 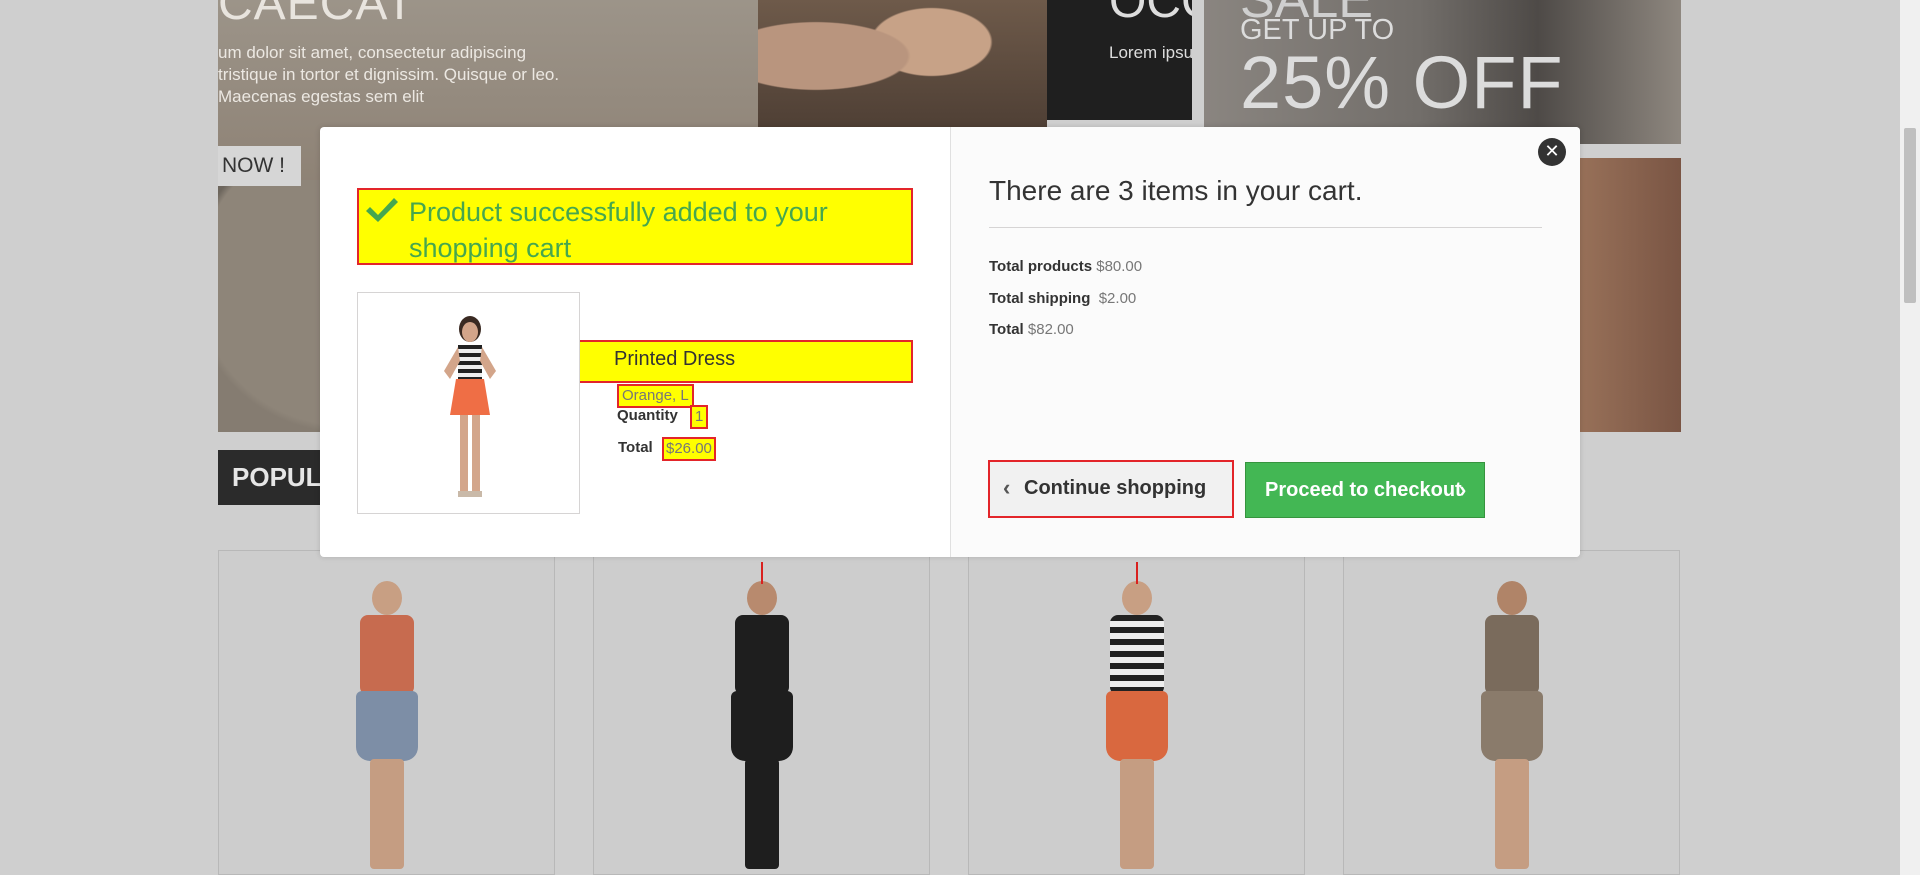 I want to click on chevron-left-icon: ‹, so click(x=1007, y=487).